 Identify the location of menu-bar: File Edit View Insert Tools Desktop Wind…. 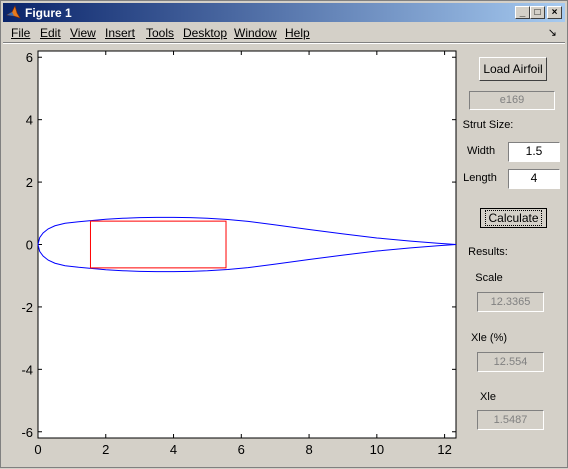
(284, 32).